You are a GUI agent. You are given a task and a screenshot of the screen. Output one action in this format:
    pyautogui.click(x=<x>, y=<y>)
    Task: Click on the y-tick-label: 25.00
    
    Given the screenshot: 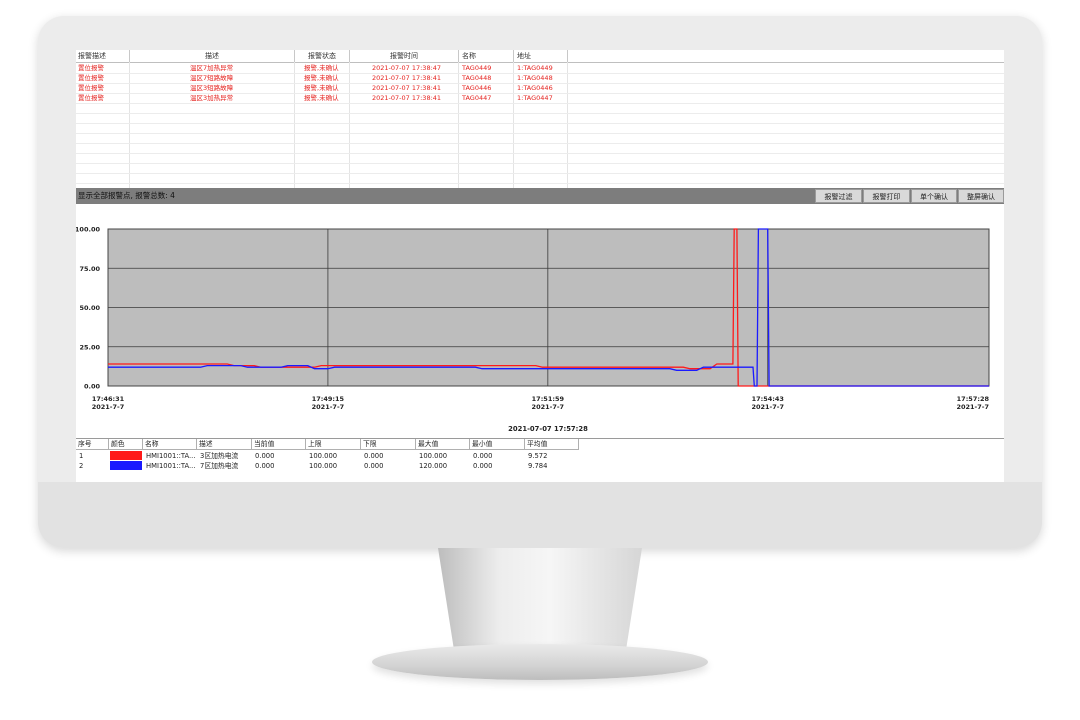 What is the action you would take?
    pyautogui.click(x=89, y=347)
    